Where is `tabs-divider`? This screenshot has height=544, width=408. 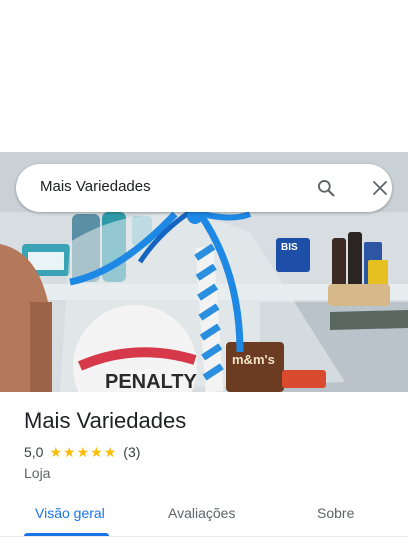 tabs-divider is located at coordinates (204, 536).